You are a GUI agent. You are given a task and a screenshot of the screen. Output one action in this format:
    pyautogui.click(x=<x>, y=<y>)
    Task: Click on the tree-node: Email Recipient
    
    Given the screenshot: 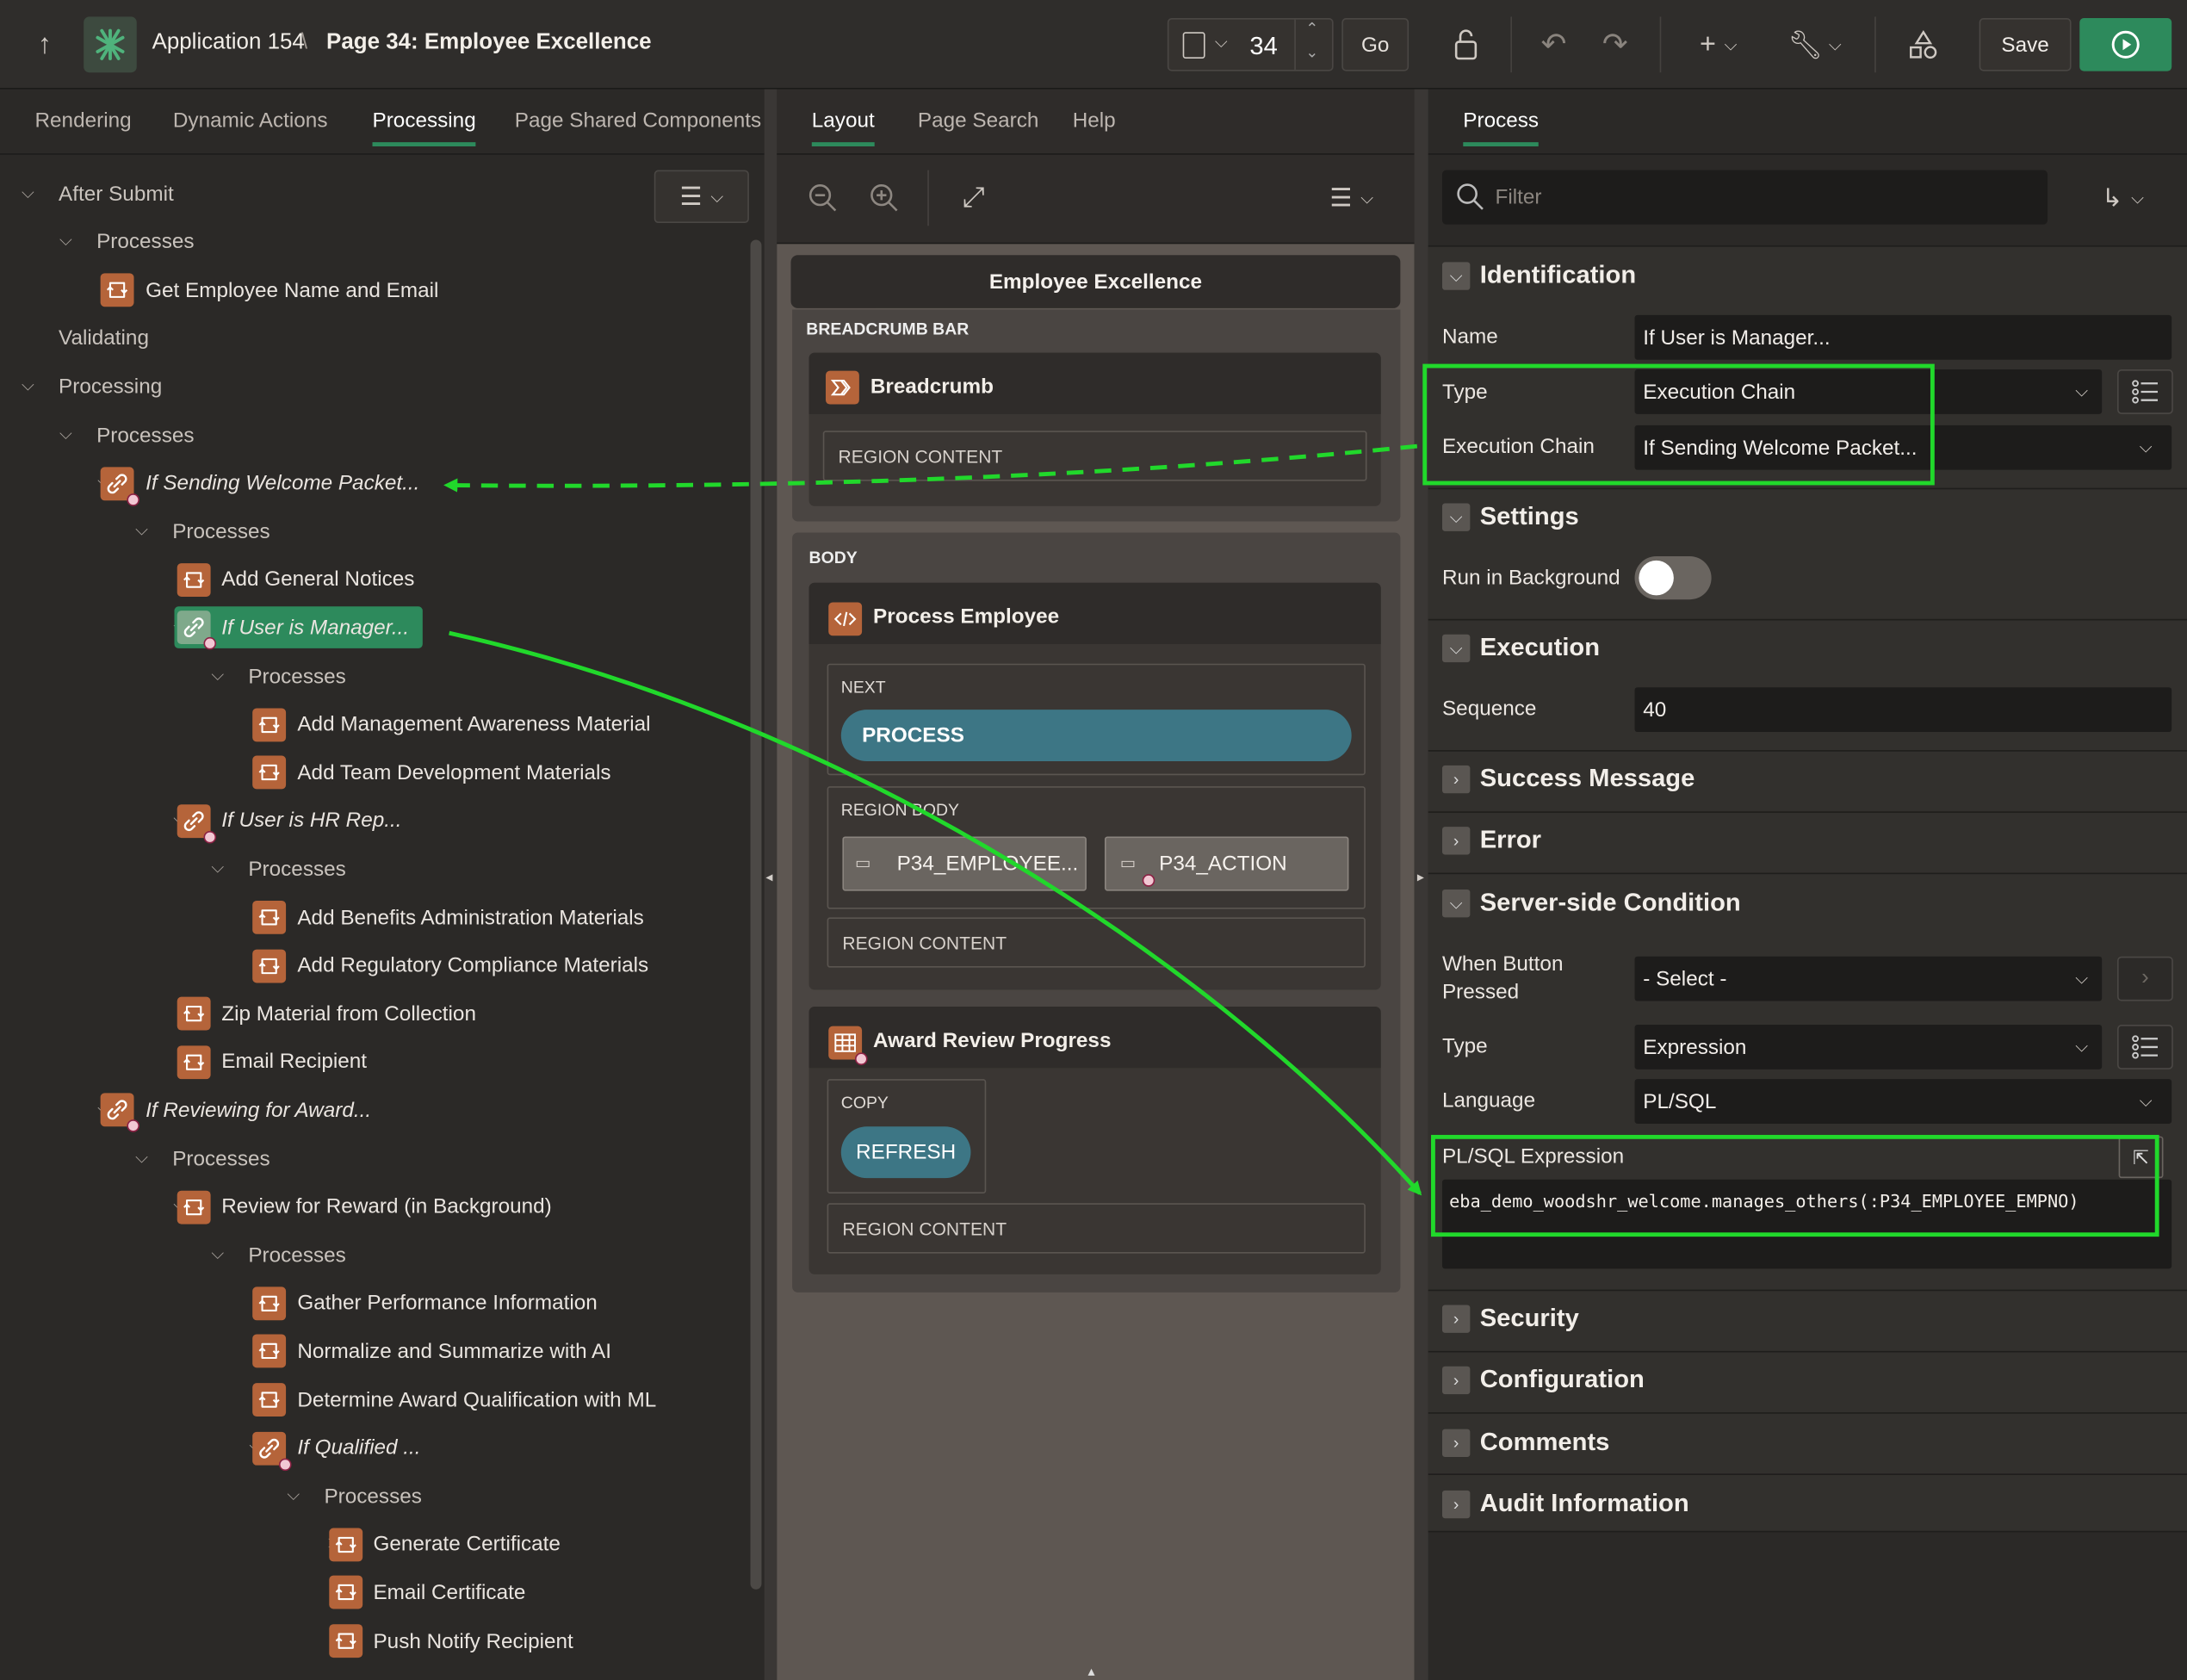 What is the action you would take?
    pyautogui.click(x=294, y=1062)
    